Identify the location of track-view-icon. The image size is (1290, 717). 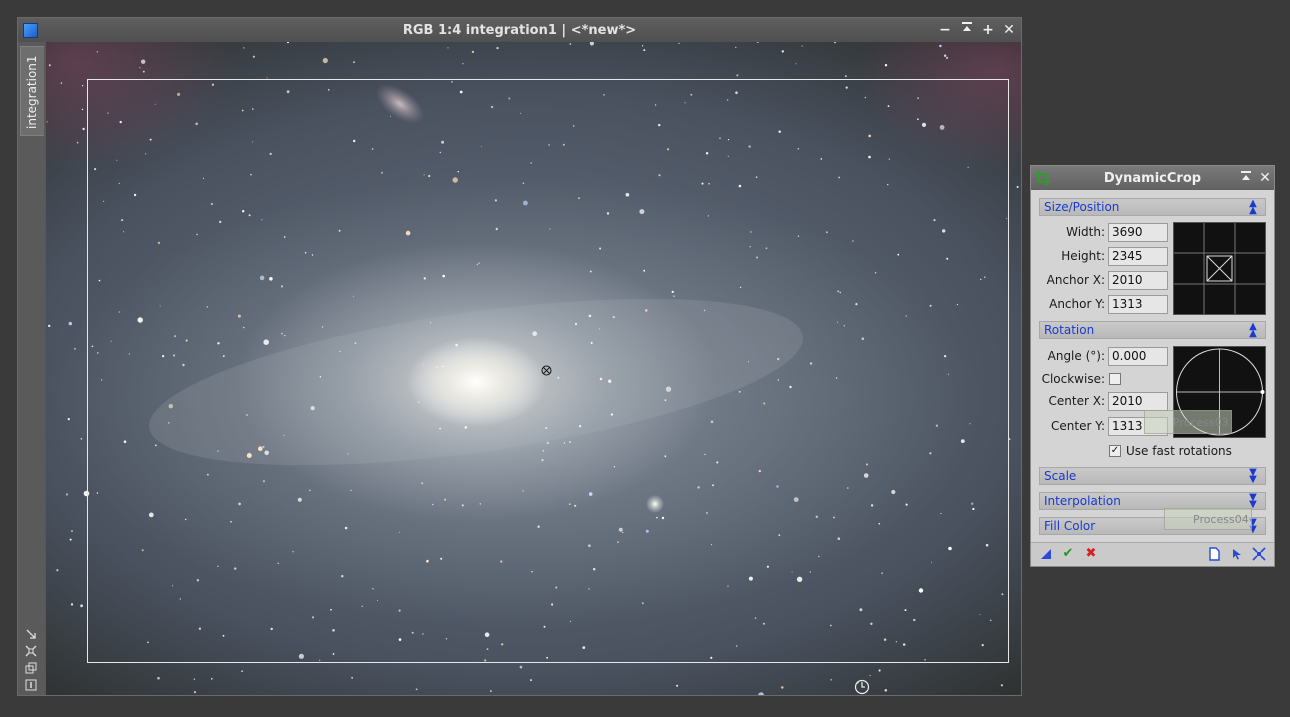
(1237, 554).